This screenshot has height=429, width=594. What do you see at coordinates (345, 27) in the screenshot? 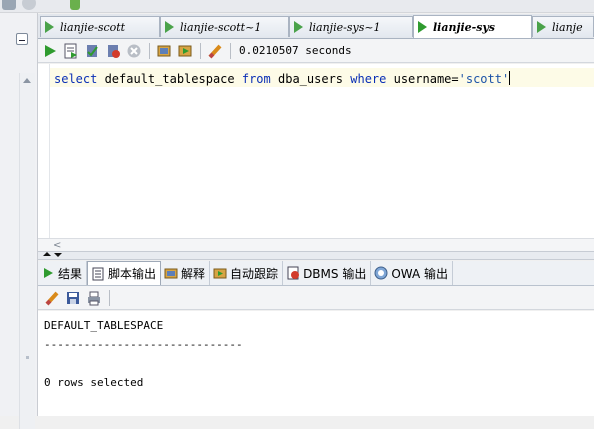
I see `tab-label: lianjie-sys~1` at bounding box center [345, 27].